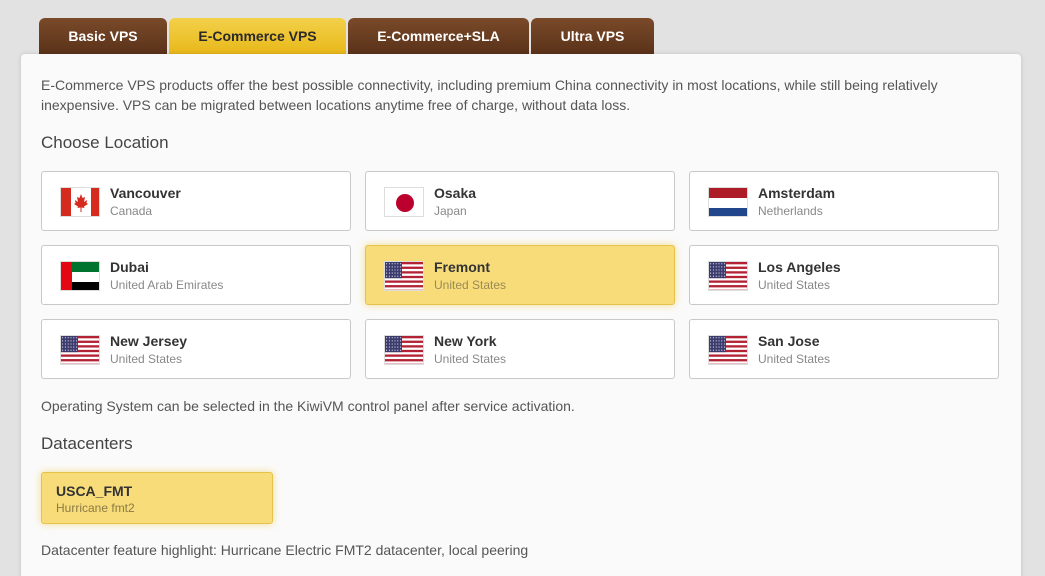 This screenshot has height=576, width=1045. I want to click on location-city: New York, so click(465, 341).